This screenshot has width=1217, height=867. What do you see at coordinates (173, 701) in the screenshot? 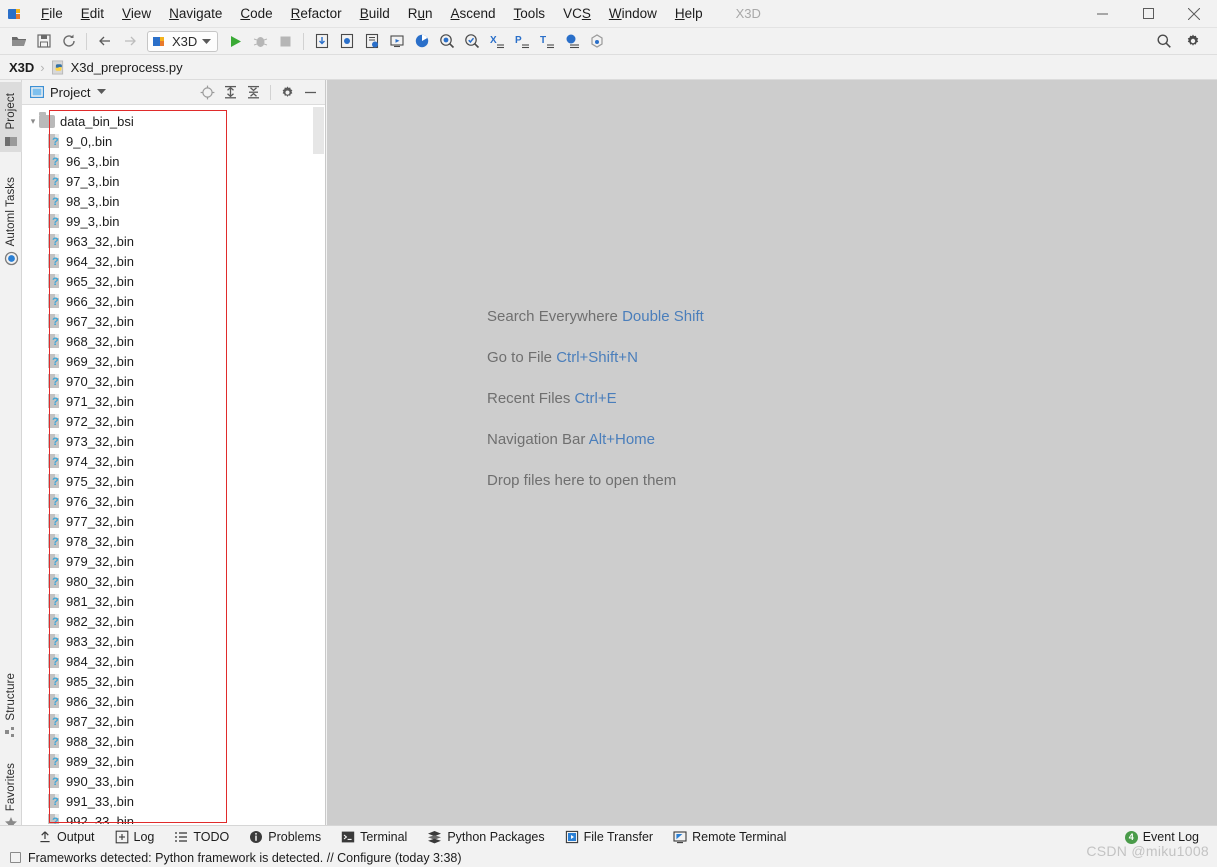
I see `tree-row-file: ? 986_32,.bin` at bounding box center [173, 701].